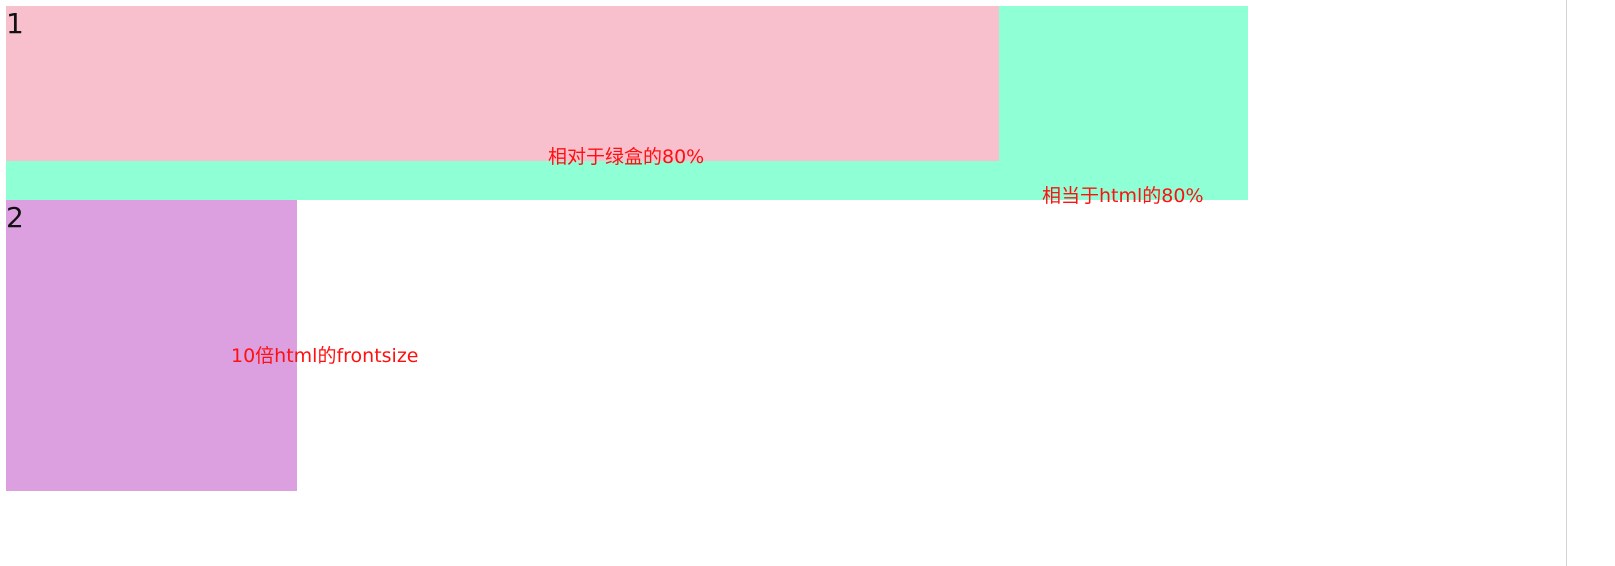 Image resolution: width=1615 pixels, height=566 pixels. What do you see at coordinates (626, 157) in the screenshot?
I see `pink-box-annotation: 相对于绿盒的80%` at bounding box center [626, 157].